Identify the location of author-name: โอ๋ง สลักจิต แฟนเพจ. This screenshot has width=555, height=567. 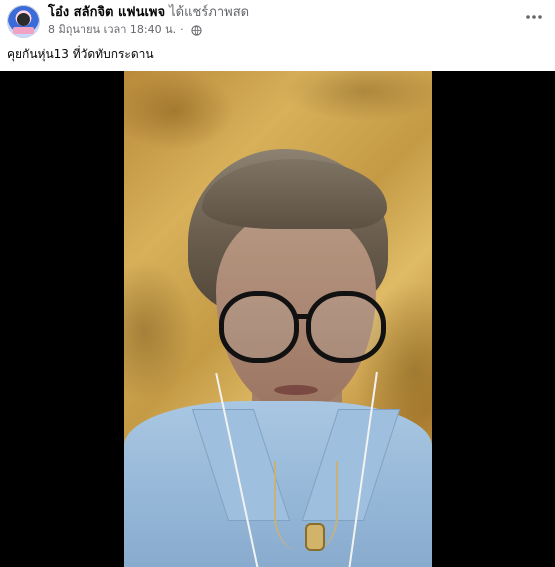
(106, 12).